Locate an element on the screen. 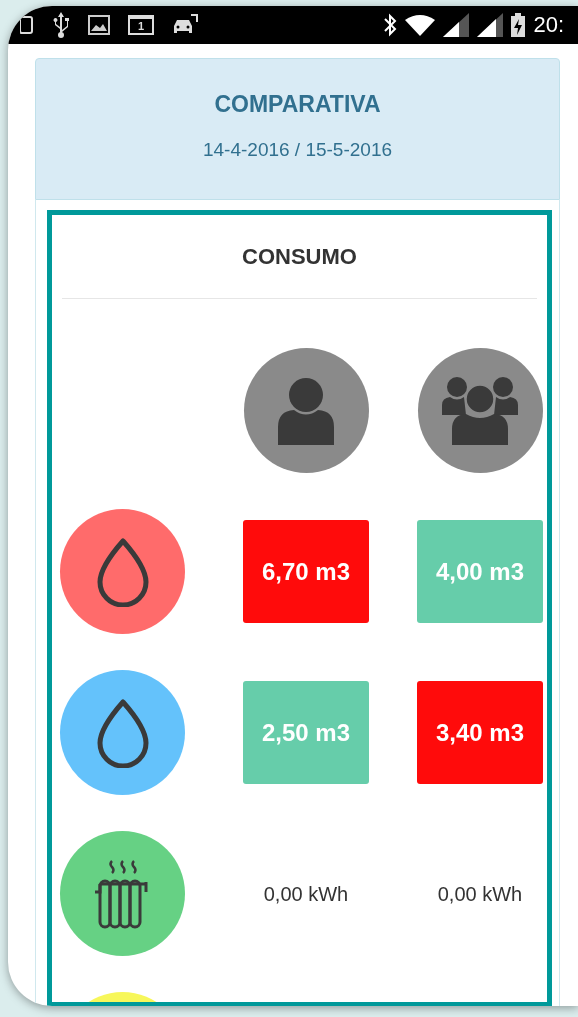 The image size is (578, 1017). date-range: 14-4-2016 / 15-5-2016 is located at coordinates (297, 149).